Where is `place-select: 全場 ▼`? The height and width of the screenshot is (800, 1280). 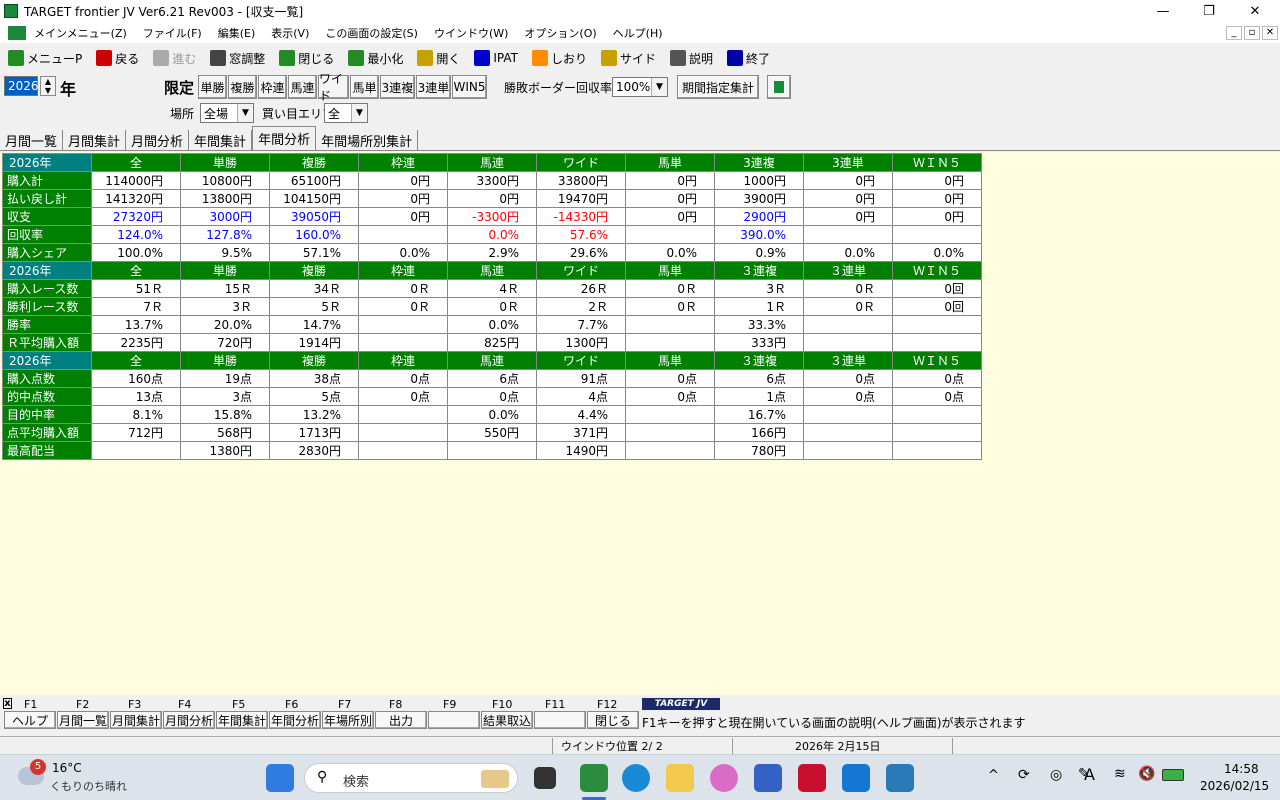
place-select: 全場 ▼ is located at coordinates (227, 113).